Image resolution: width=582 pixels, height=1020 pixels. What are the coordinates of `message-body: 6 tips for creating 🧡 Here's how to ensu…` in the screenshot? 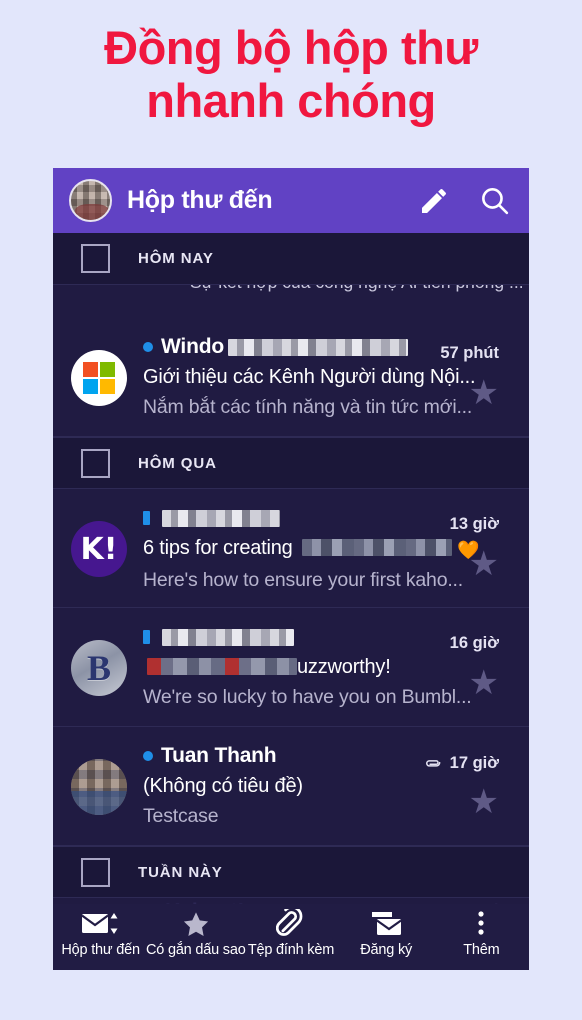 It's located at (329, 548).